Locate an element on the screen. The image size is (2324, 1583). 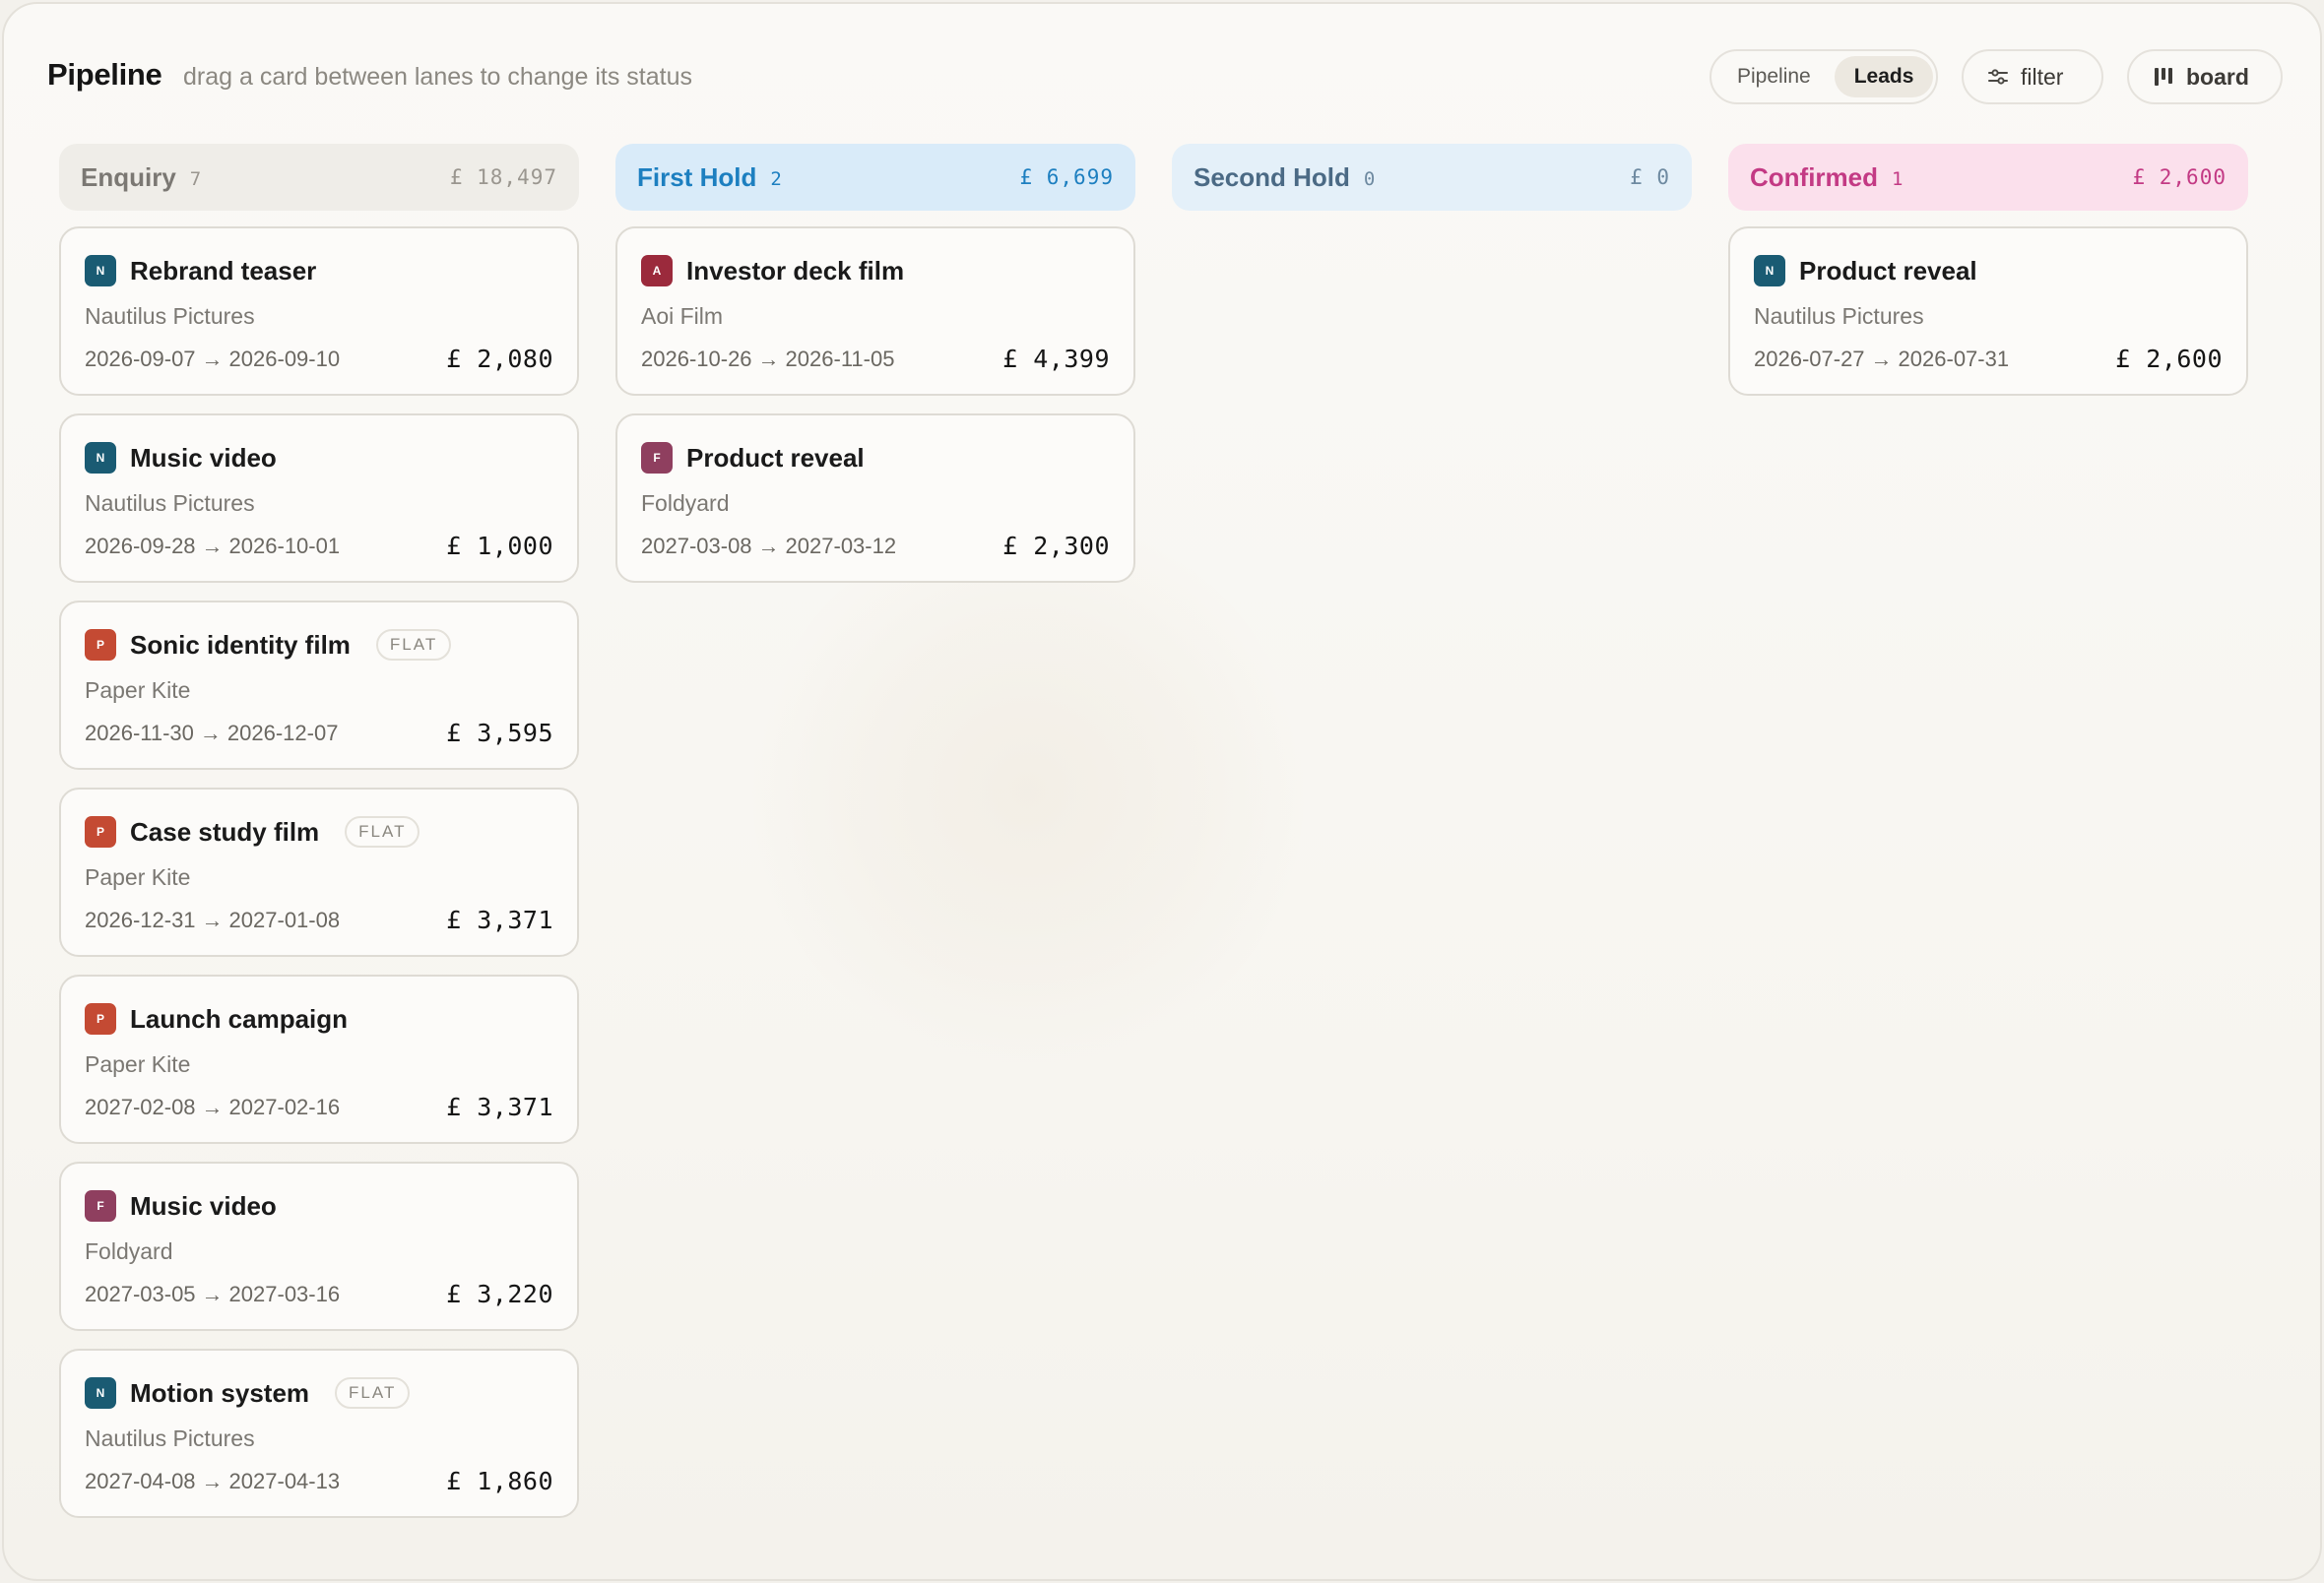
card-client: Aoi Film is located at coordinates (682, 316).